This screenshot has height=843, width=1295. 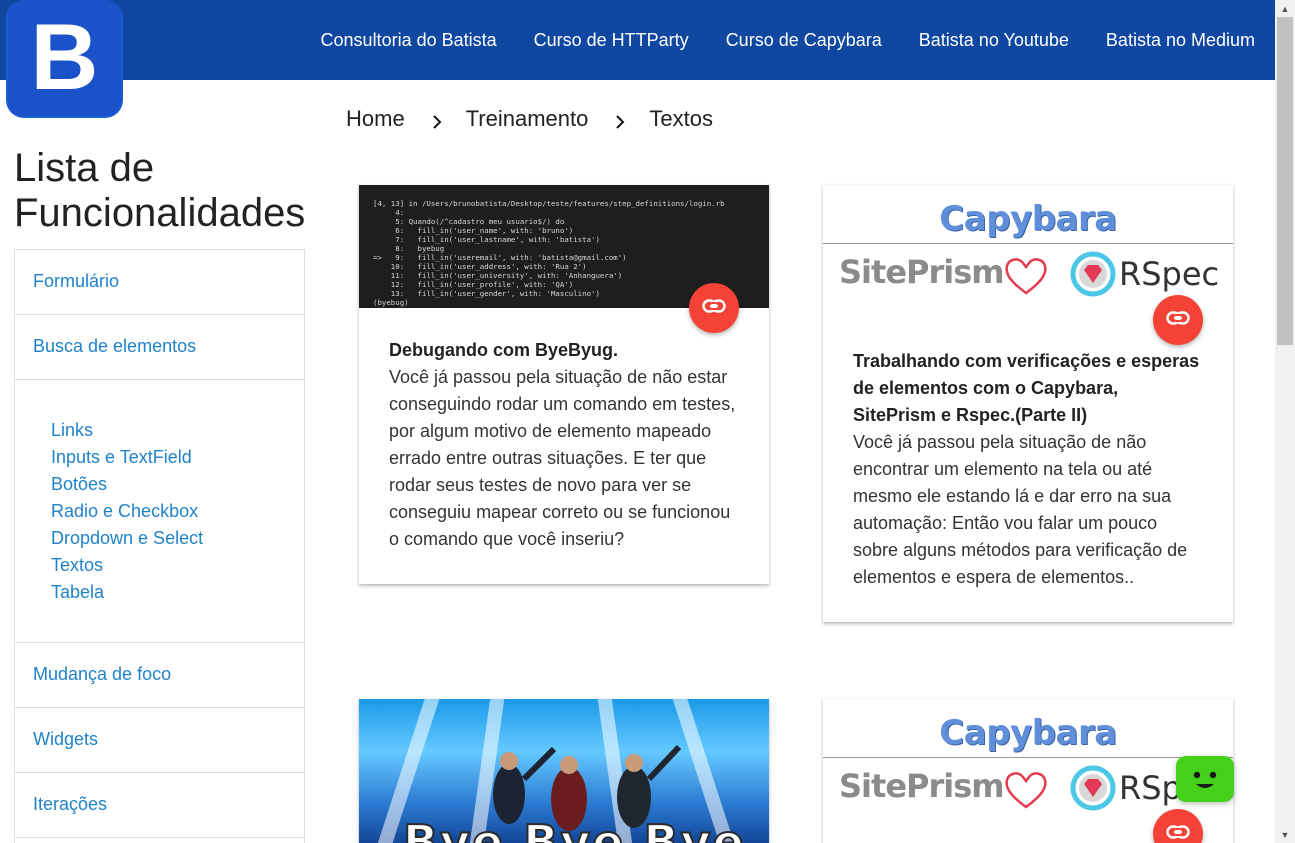 I want to click on nav-link-httparty: Curso de HTTParty, so click(x=611, y=40).